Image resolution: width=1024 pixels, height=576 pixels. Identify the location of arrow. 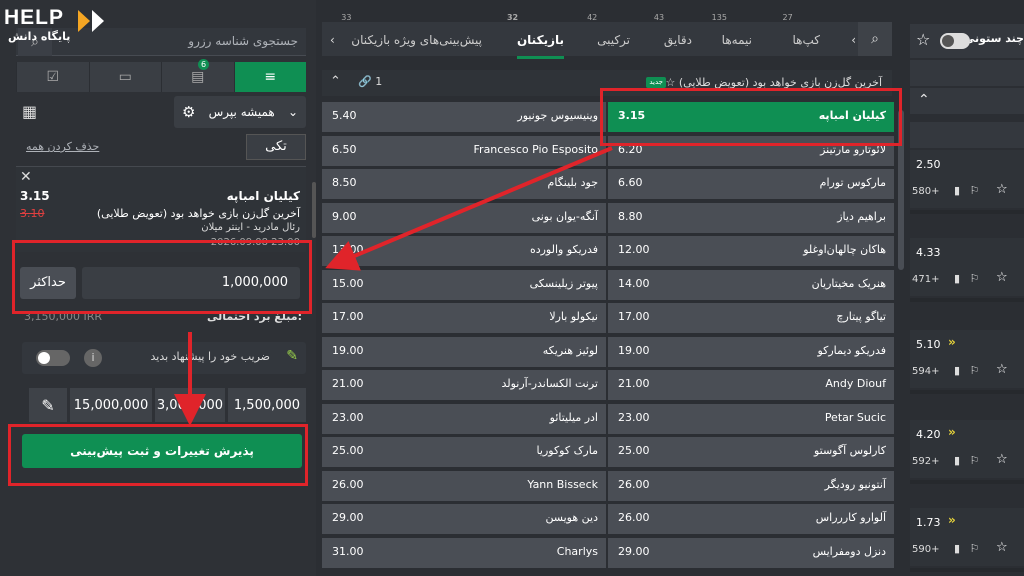
(469, 208).